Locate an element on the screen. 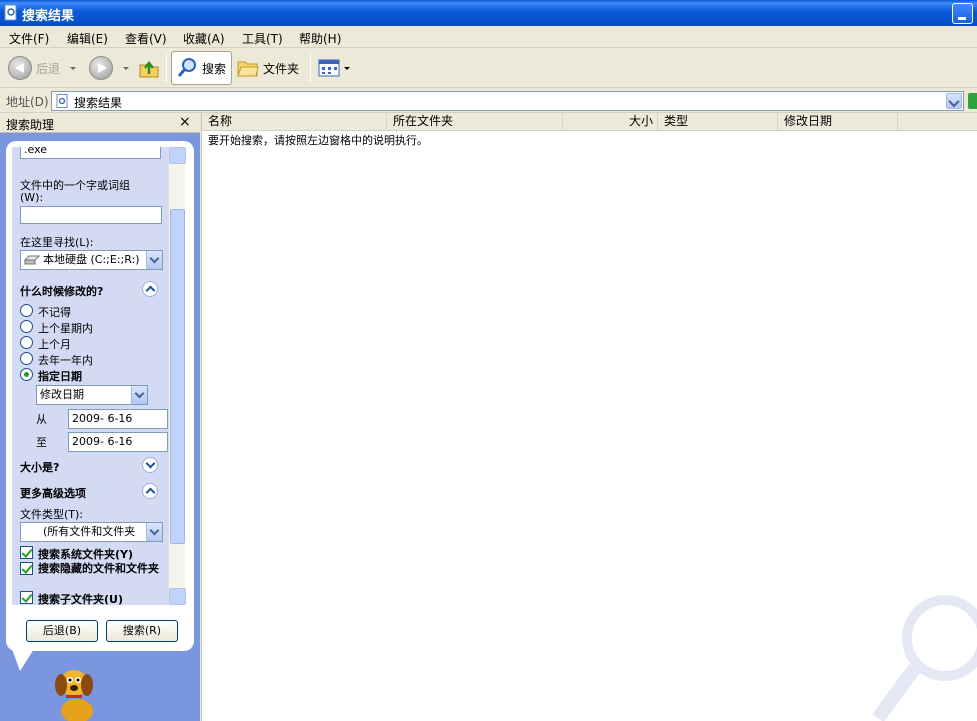  back-label: 后退 is located at coordinates (48, 68).